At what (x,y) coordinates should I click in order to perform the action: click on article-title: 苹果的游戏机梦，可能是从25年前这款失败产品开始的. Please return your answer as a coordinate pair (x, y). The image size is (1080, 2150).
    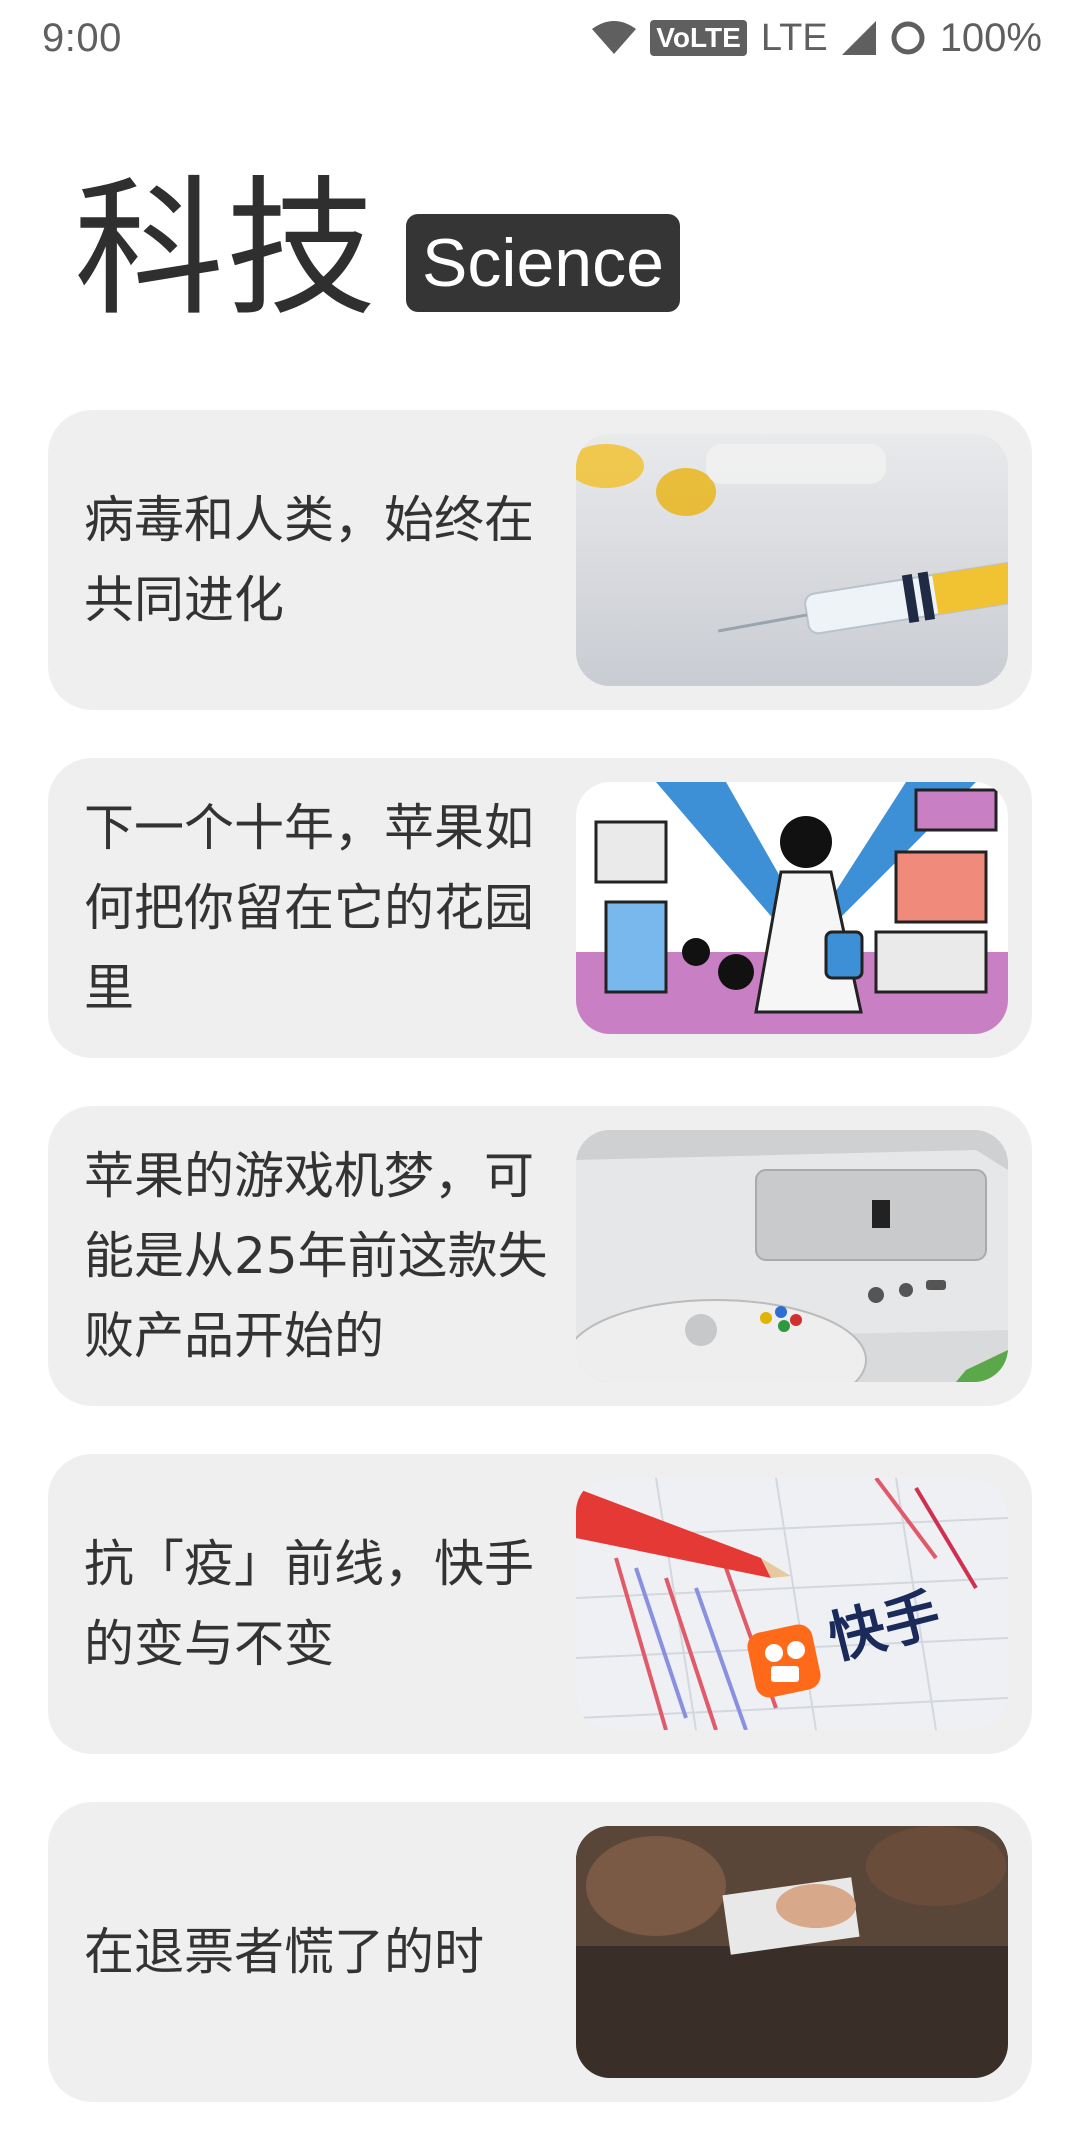
    Looking at the image, I should click on (316, 1256).